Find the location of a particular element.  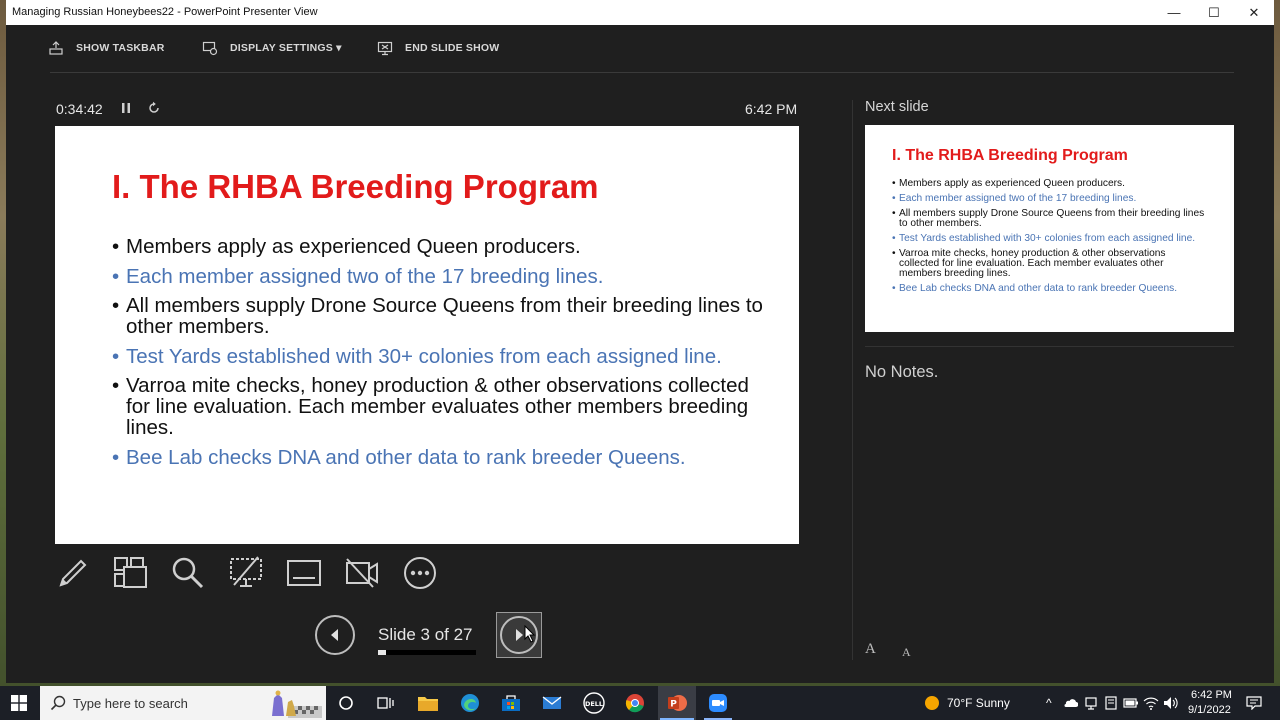

next-slide-label: Next slide is located at coordinates (897, 107).